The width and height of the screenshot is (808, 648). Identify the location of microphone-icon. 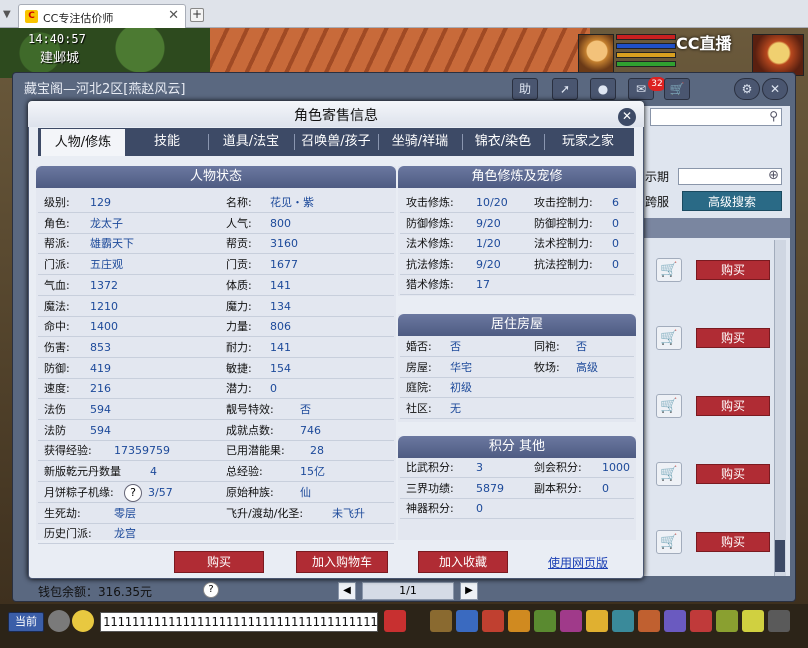
(59, 621).